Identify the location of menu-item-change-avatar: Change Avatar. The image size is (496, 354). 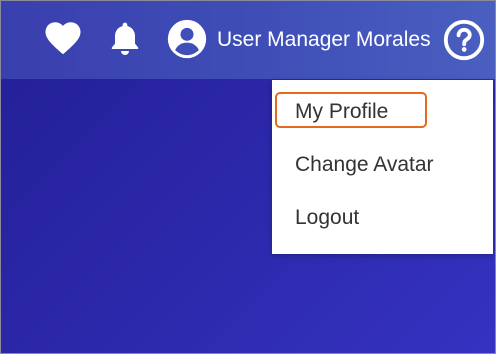
(382, 165).